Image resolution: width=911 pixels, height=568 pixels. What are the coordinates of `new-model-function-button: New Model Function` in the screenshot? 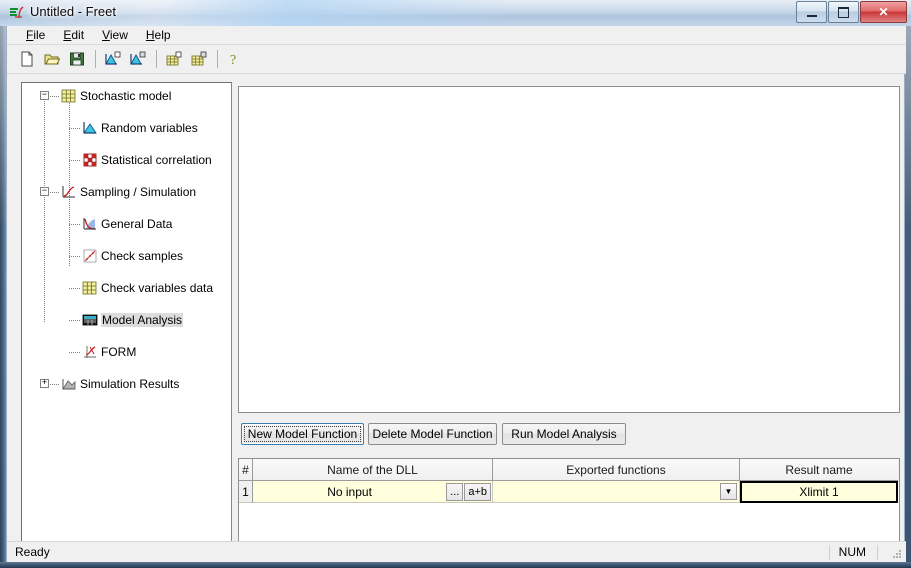 It's located at (302, 434).